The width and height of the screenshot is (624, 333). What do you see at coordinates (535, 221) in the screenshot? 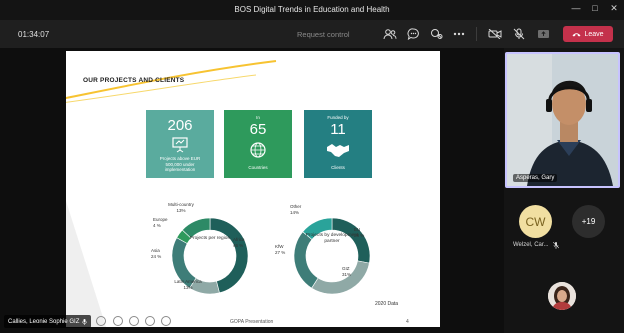
I see `avatar-cw: CW` at bounding box center [535, 221].